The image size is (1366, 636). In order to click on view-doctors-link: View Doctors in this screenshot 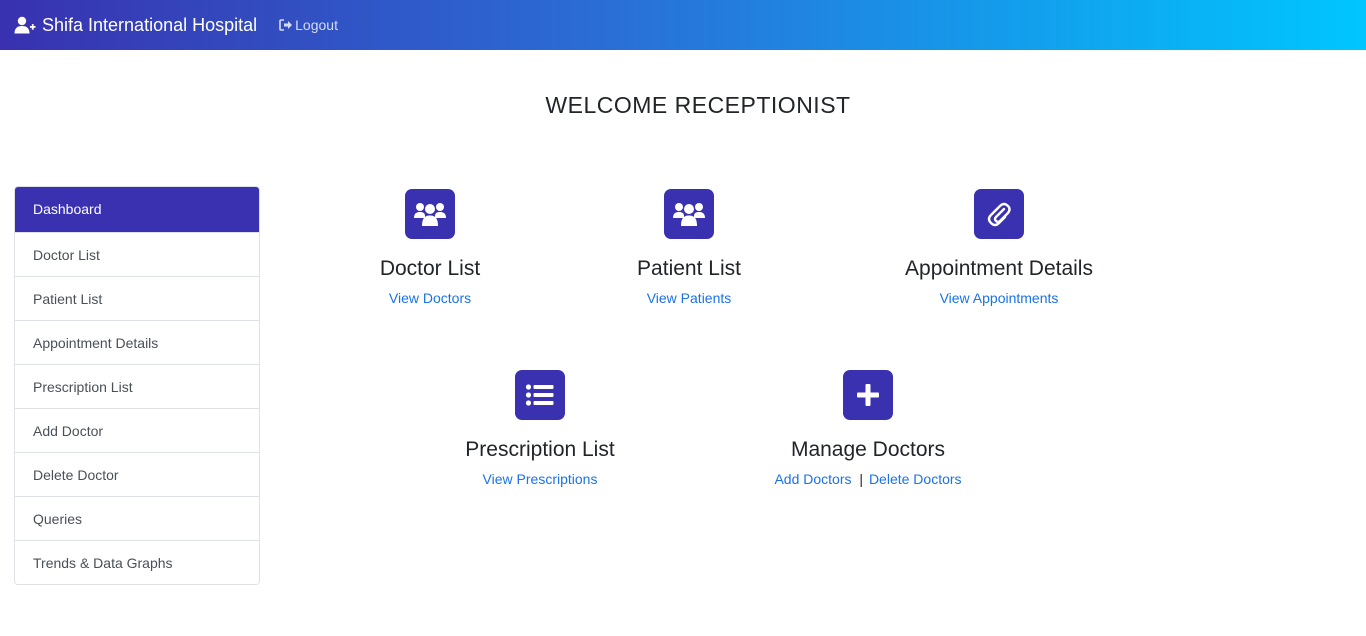, I will do `click(430, 298)`.